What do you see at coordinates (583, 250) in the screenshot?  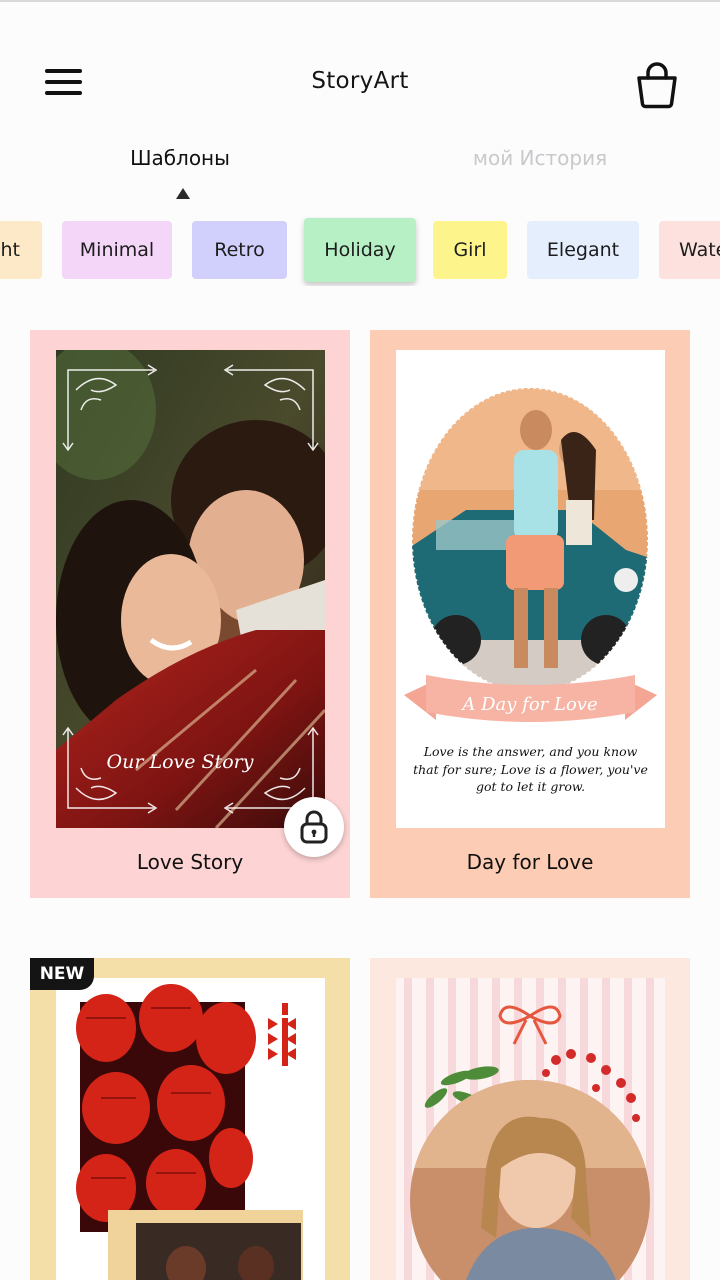 I see `category-chip-elegant: Elegant` at bounding box center [583, 250].